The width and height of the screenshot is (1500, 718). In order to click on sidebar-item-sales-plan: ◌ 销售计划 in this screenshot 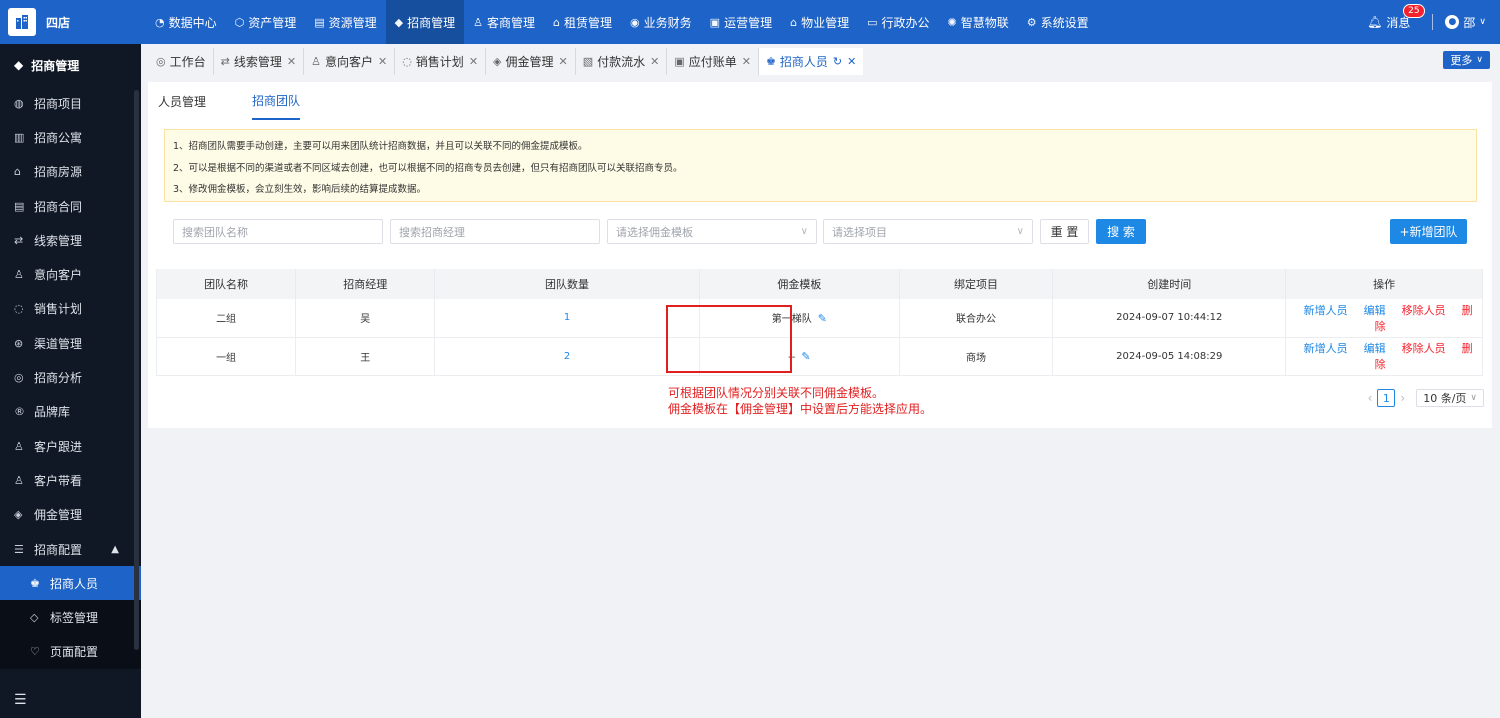, I will do `click(70, 309)`.